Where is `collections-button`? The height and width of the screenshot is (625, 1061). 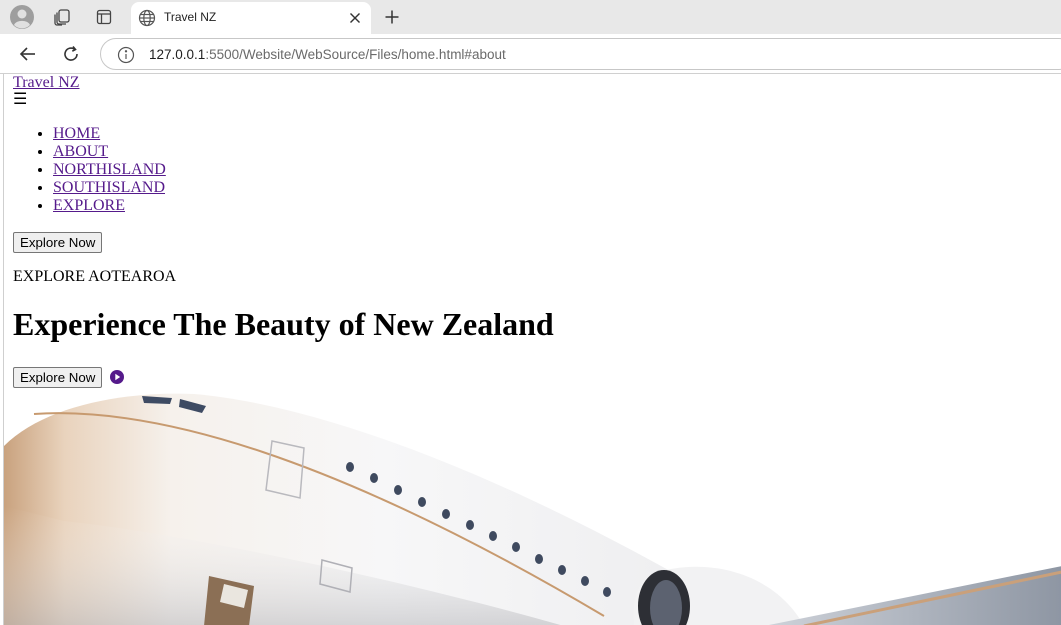
collections-button is located at coordinates (62, 17).